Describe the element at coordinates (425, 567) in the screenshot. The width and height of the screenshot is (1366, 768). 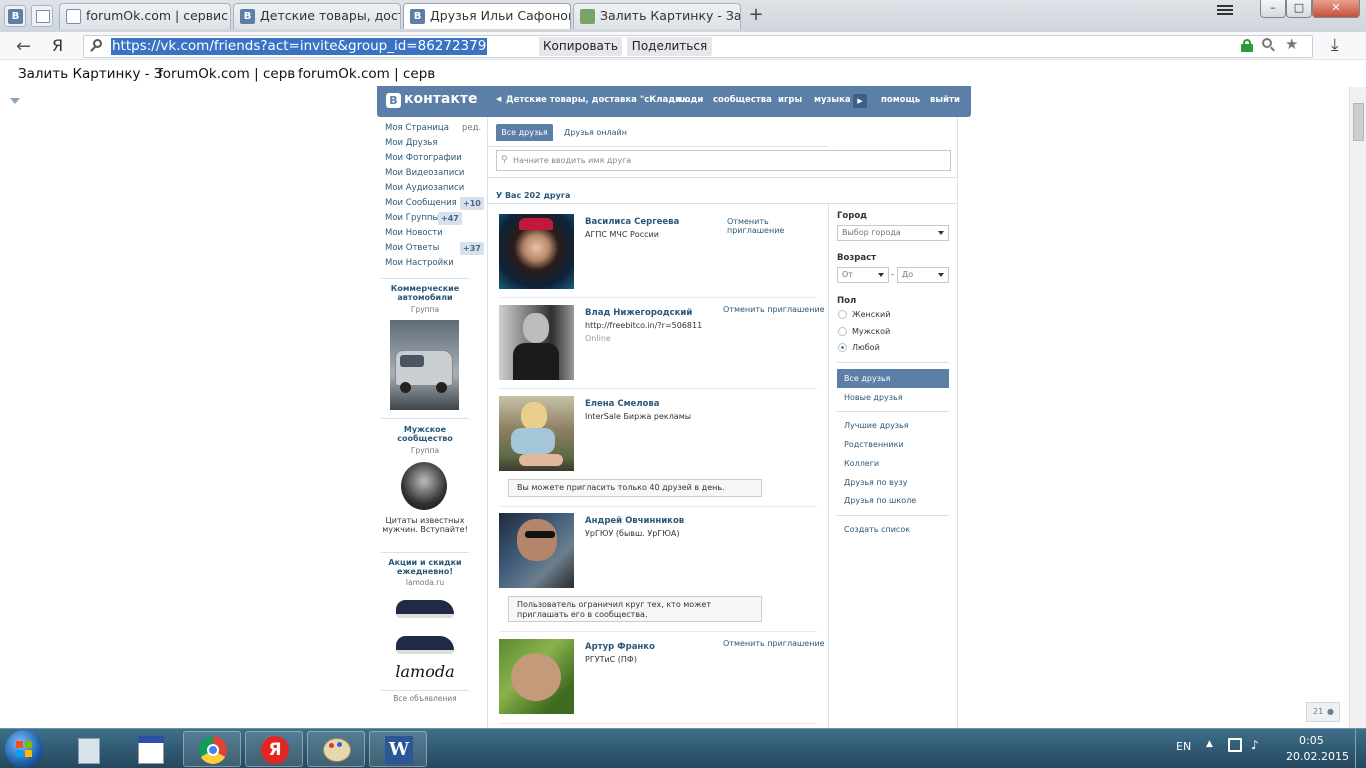
I see `ad-title-lamoda: Акции и скидки ежедневно!` at that location.